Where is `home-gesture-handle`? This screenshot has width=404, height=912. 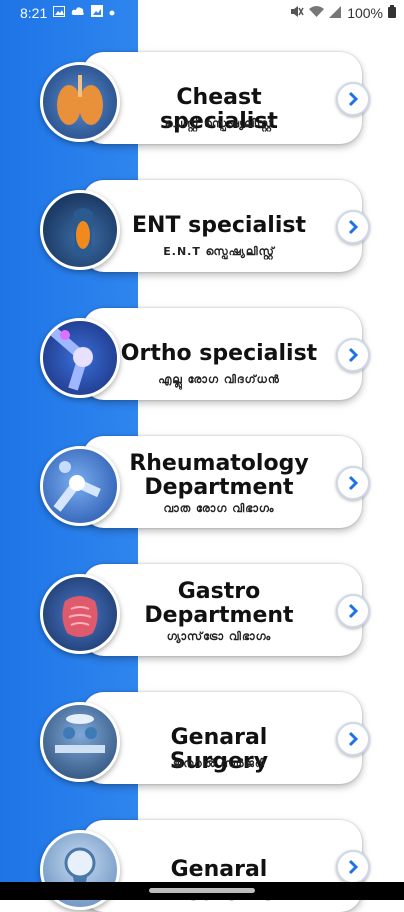
home-gesture-handle is located at coordinates (202, 890).